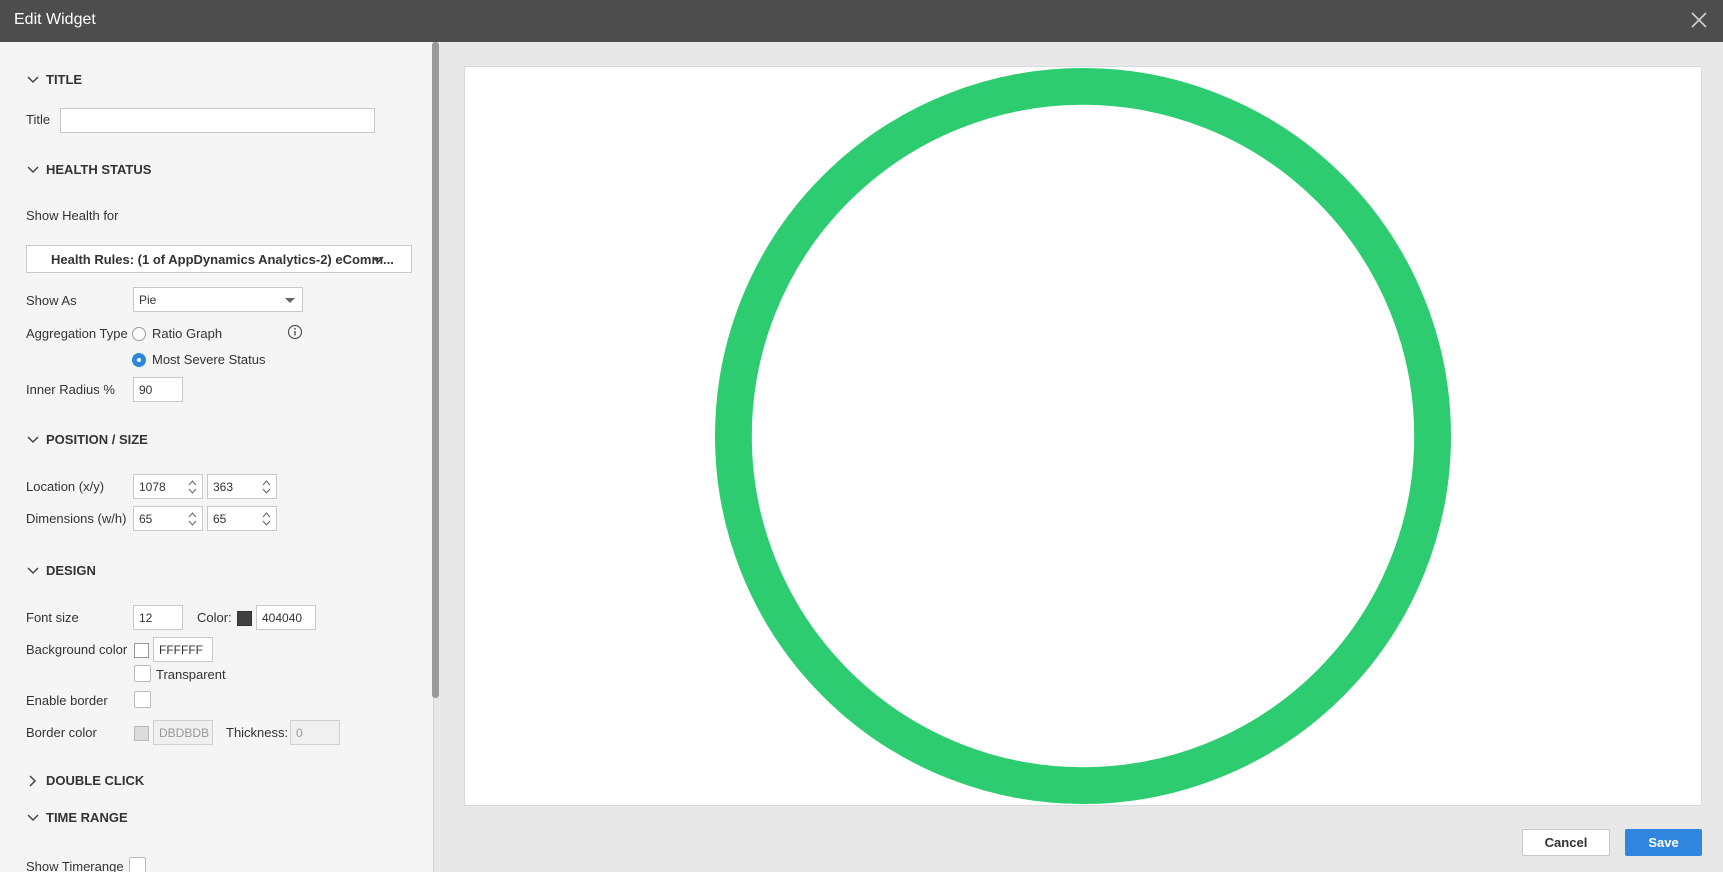  What do you see at coordinates (71, 570) in the screenshot?
I see `section-label: DESIGN` at bounding box center [71, 570].